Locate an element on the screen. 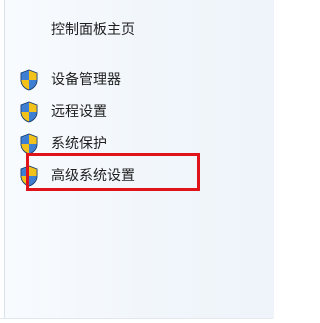 This screenshot has height=323, width=320. system-protection-link: 系统保护 is located at coordinates (77, 144).